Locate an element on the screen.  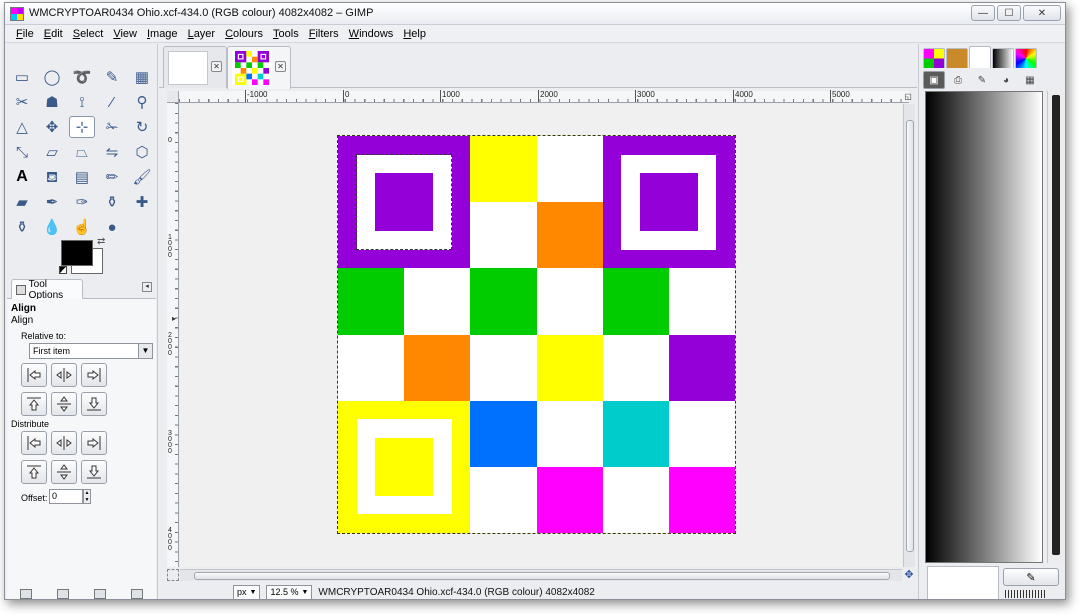
rect-select-tool-icon: ▭ is located at coordinates (22, 77).